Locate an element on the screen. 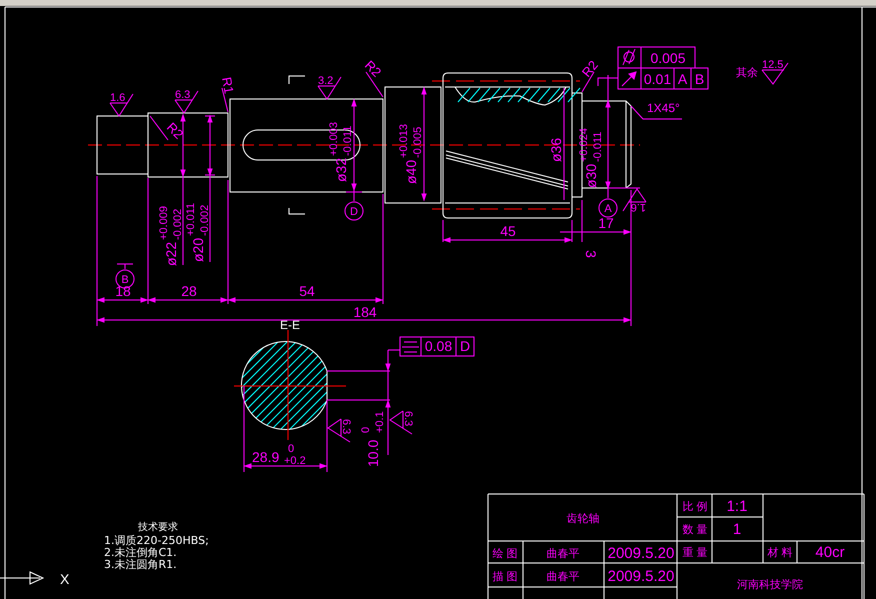  tolerance-value: 0.01 is located at coordinates (658, 79).